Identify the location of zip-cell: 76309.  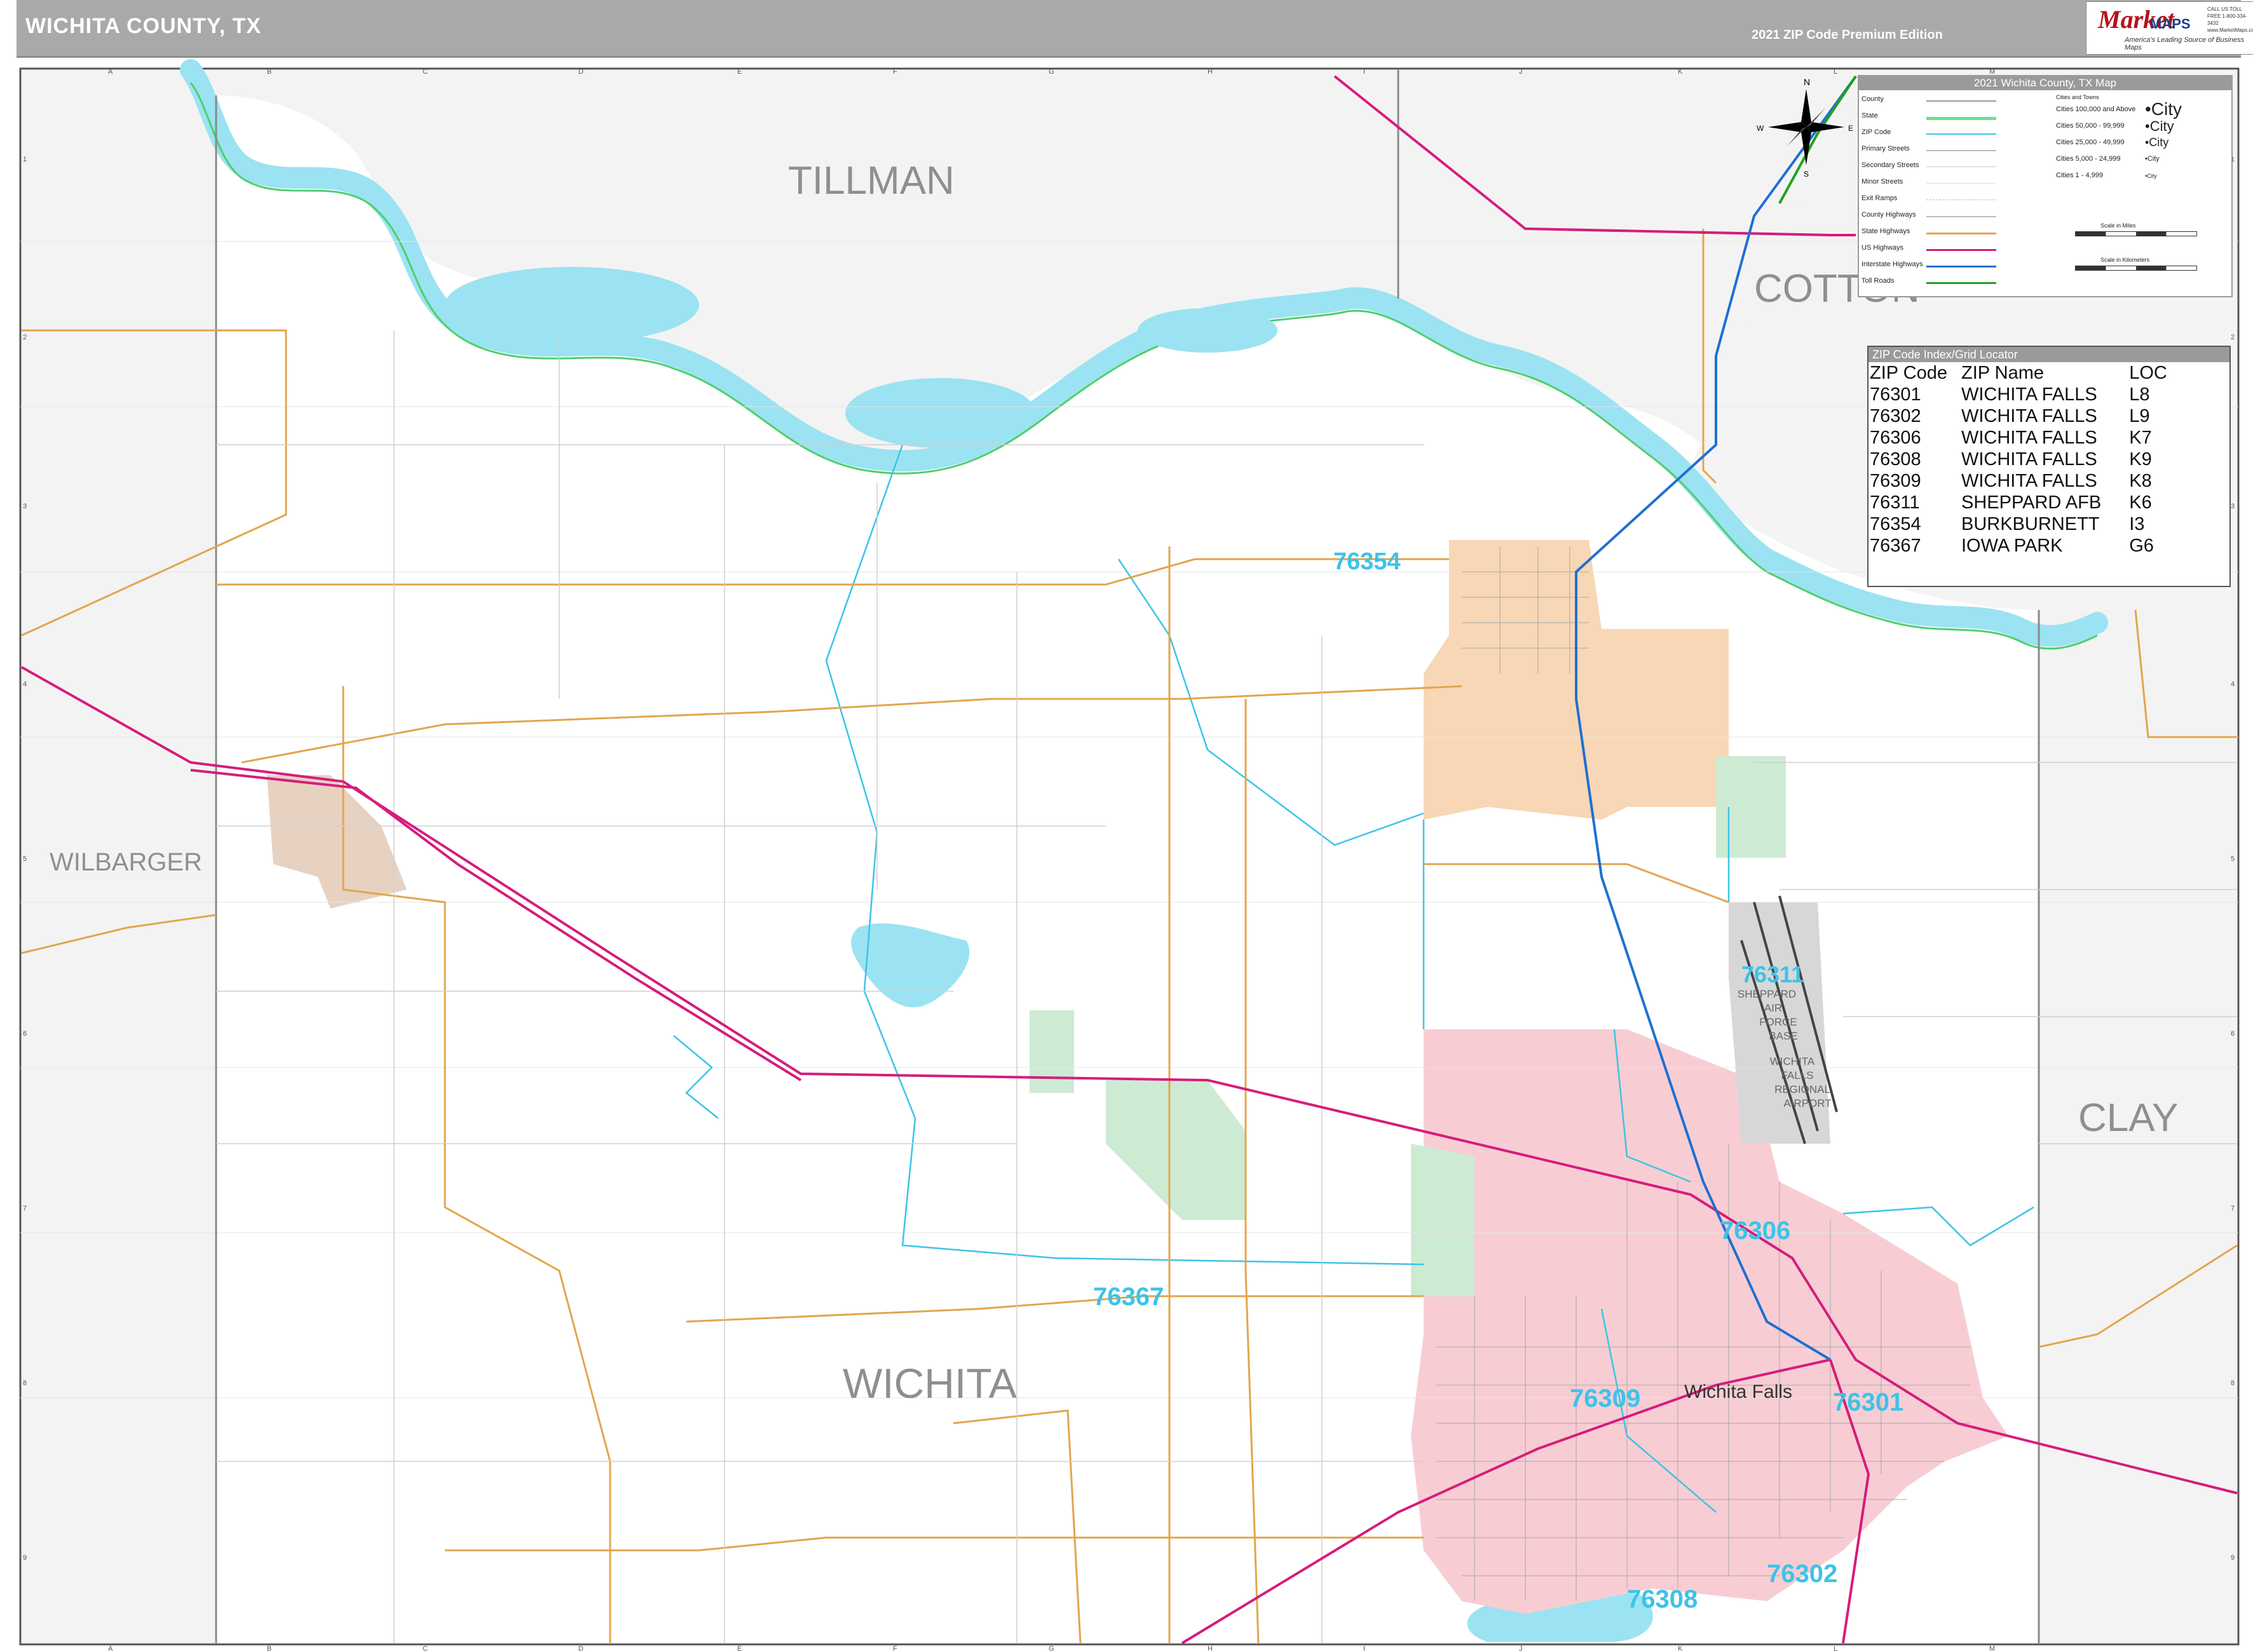
(1896, 481).